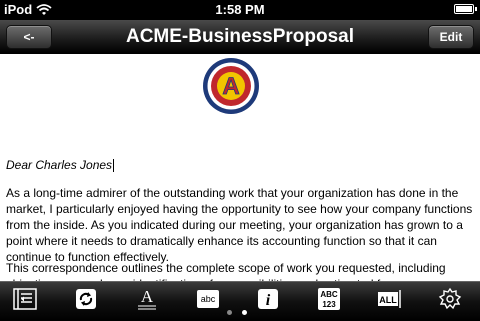 Image resolution: width=480 pixels, height=321 pixels. I want to click on page-dot-active, so click(244, 312).